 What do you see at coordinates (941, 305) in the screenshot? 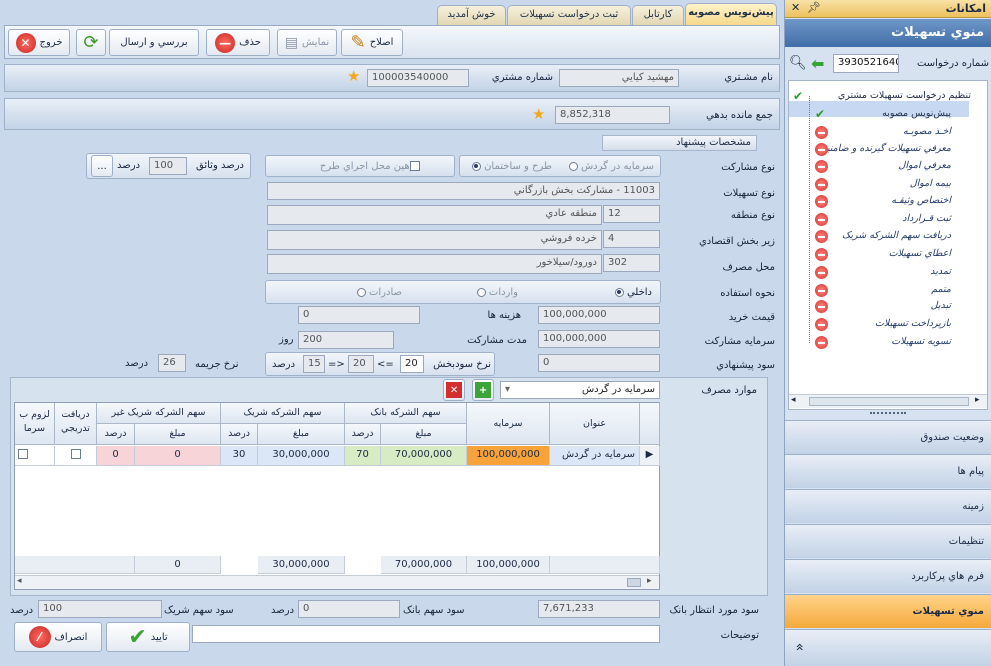
I see `tree-item: تبديل` at bounding box center [941, 305].